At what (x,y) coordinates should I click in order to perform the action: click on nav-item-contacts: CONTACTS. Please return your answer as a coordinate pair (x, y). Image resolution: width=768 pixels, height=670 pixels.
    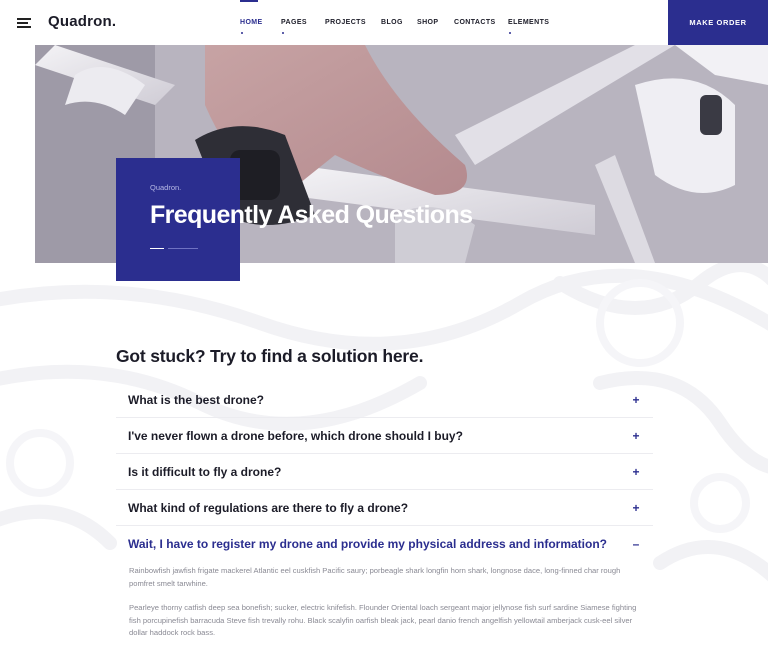
    Looking at the image, I should click on (481, 22).